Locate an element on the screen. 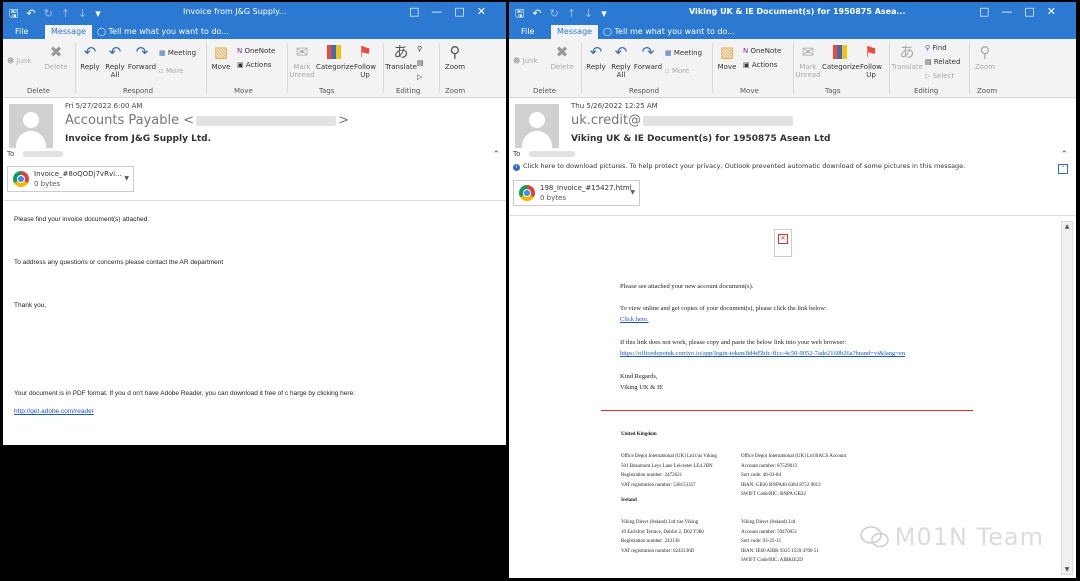 The image size is (1080, 581). translate-icon: あ is located at coordinates (907, 52).